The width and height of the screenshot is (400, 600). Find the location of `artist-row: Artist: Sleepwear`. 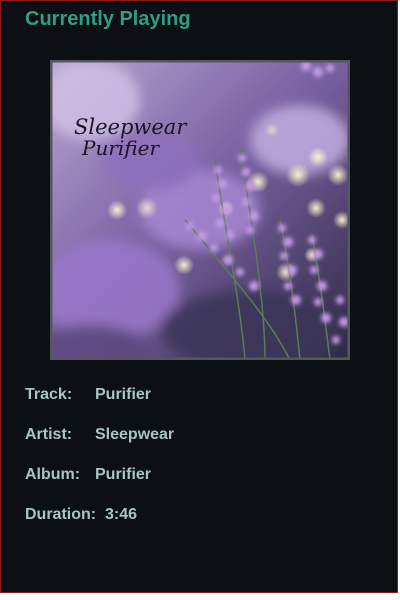

artist-row: Artist: Sleepwear is located at coordinates (99, 435).